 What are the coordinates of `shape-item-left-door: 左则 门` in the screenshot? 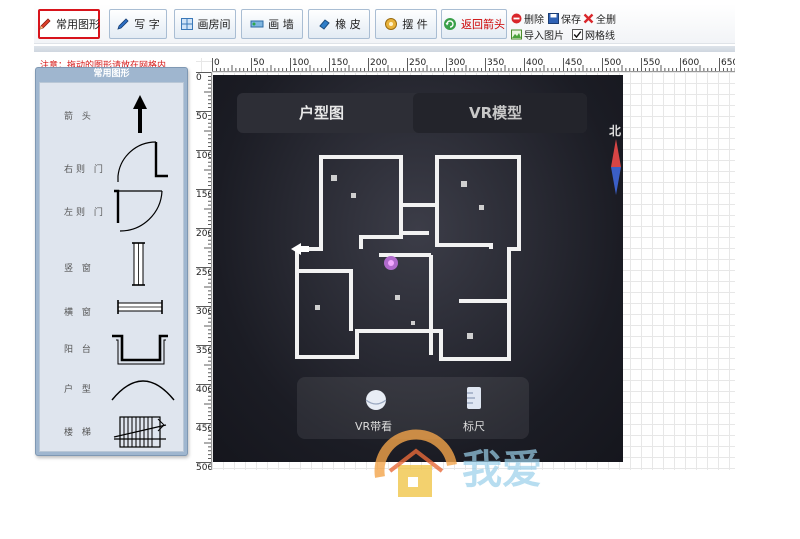 It's located at (111, 207).